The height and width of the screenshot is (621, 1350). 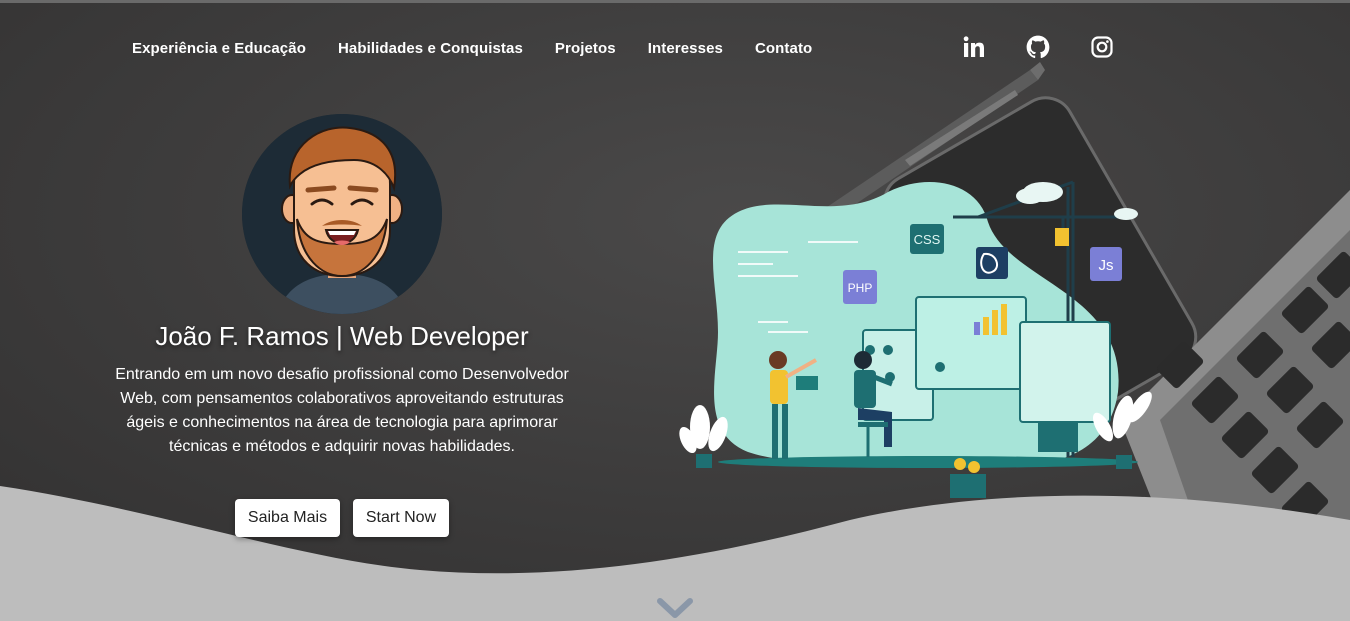 What do you see at coordinates (974, 47) in the screenshot?
I see `linkedin-icon` at bounding box center [974, 47].